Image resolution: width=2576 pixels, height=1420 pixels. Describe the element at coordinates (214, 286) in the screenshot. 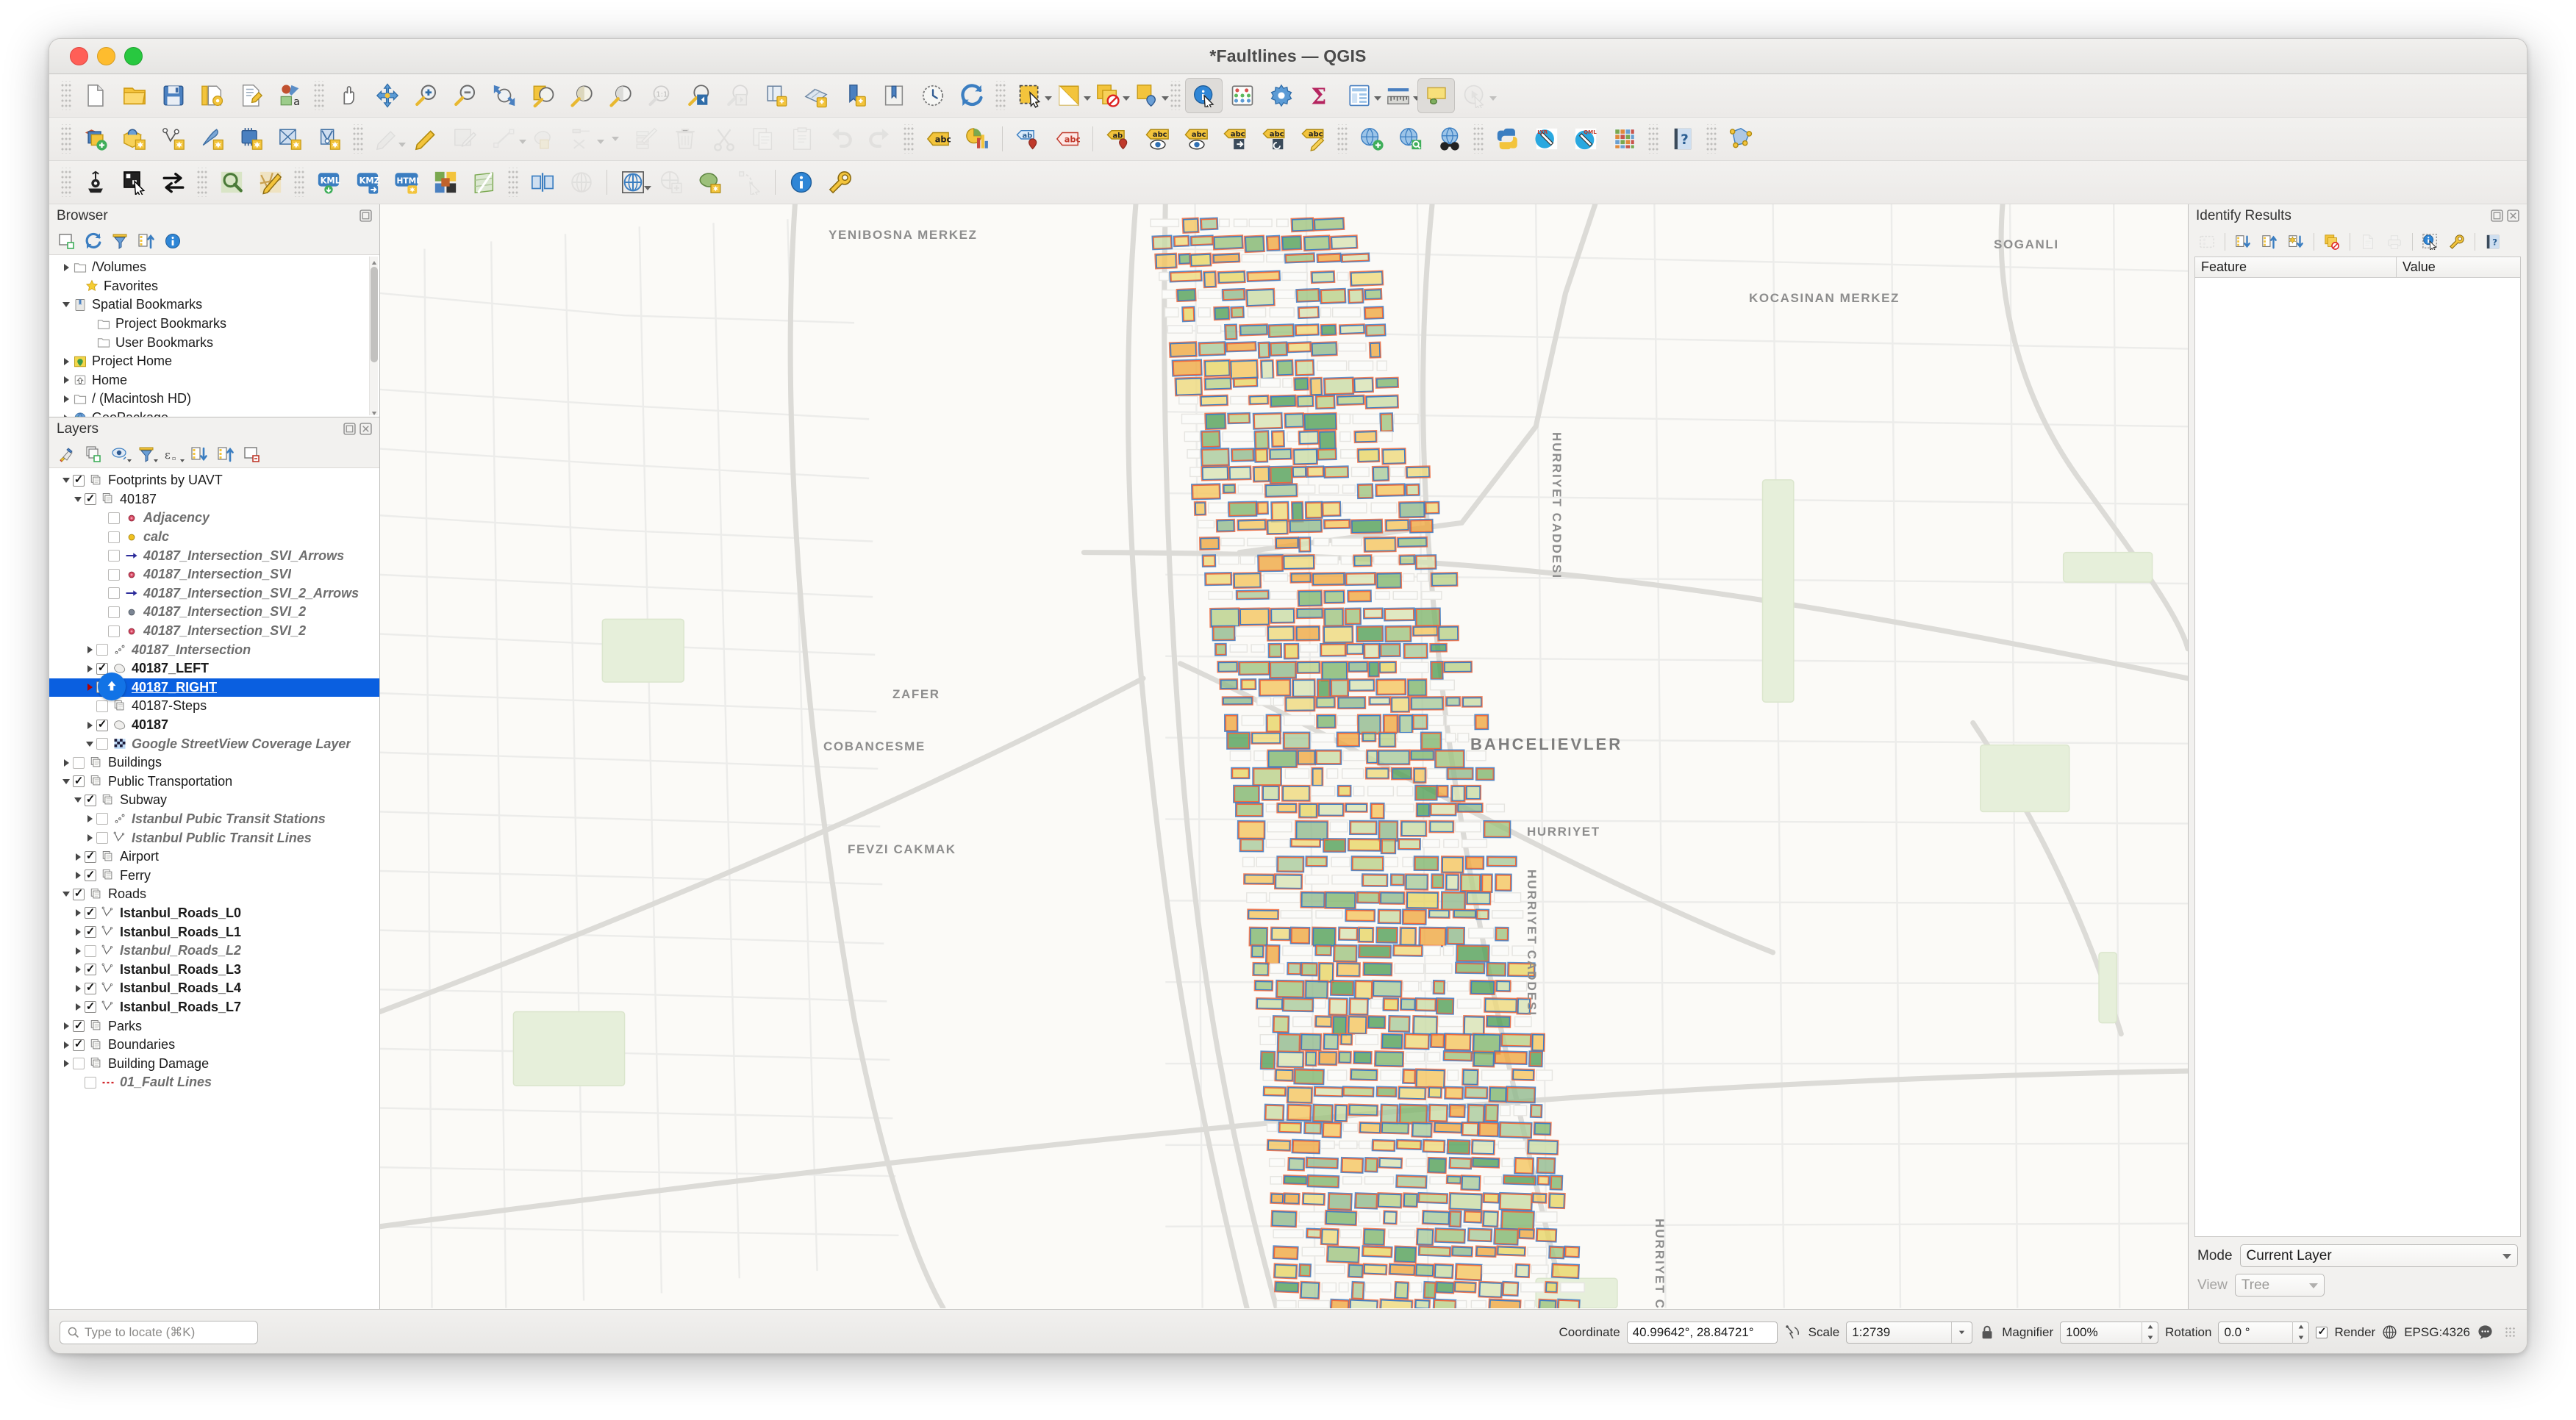

I see `browser-item: Favorites` at that location.